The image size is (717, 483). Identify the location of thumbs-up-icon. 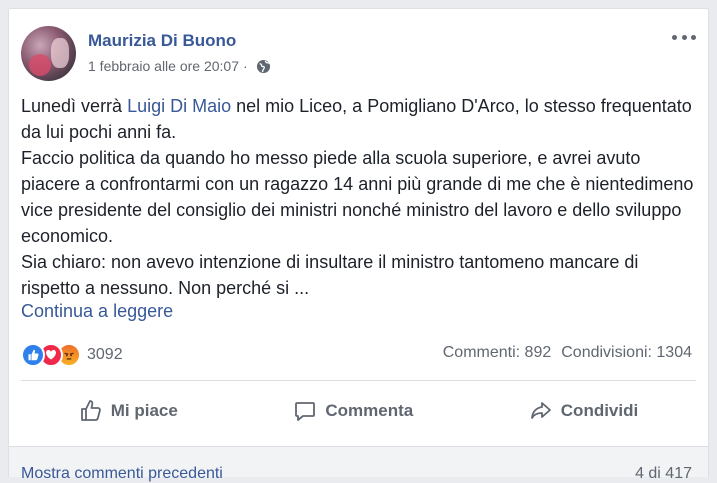
(90, 410).